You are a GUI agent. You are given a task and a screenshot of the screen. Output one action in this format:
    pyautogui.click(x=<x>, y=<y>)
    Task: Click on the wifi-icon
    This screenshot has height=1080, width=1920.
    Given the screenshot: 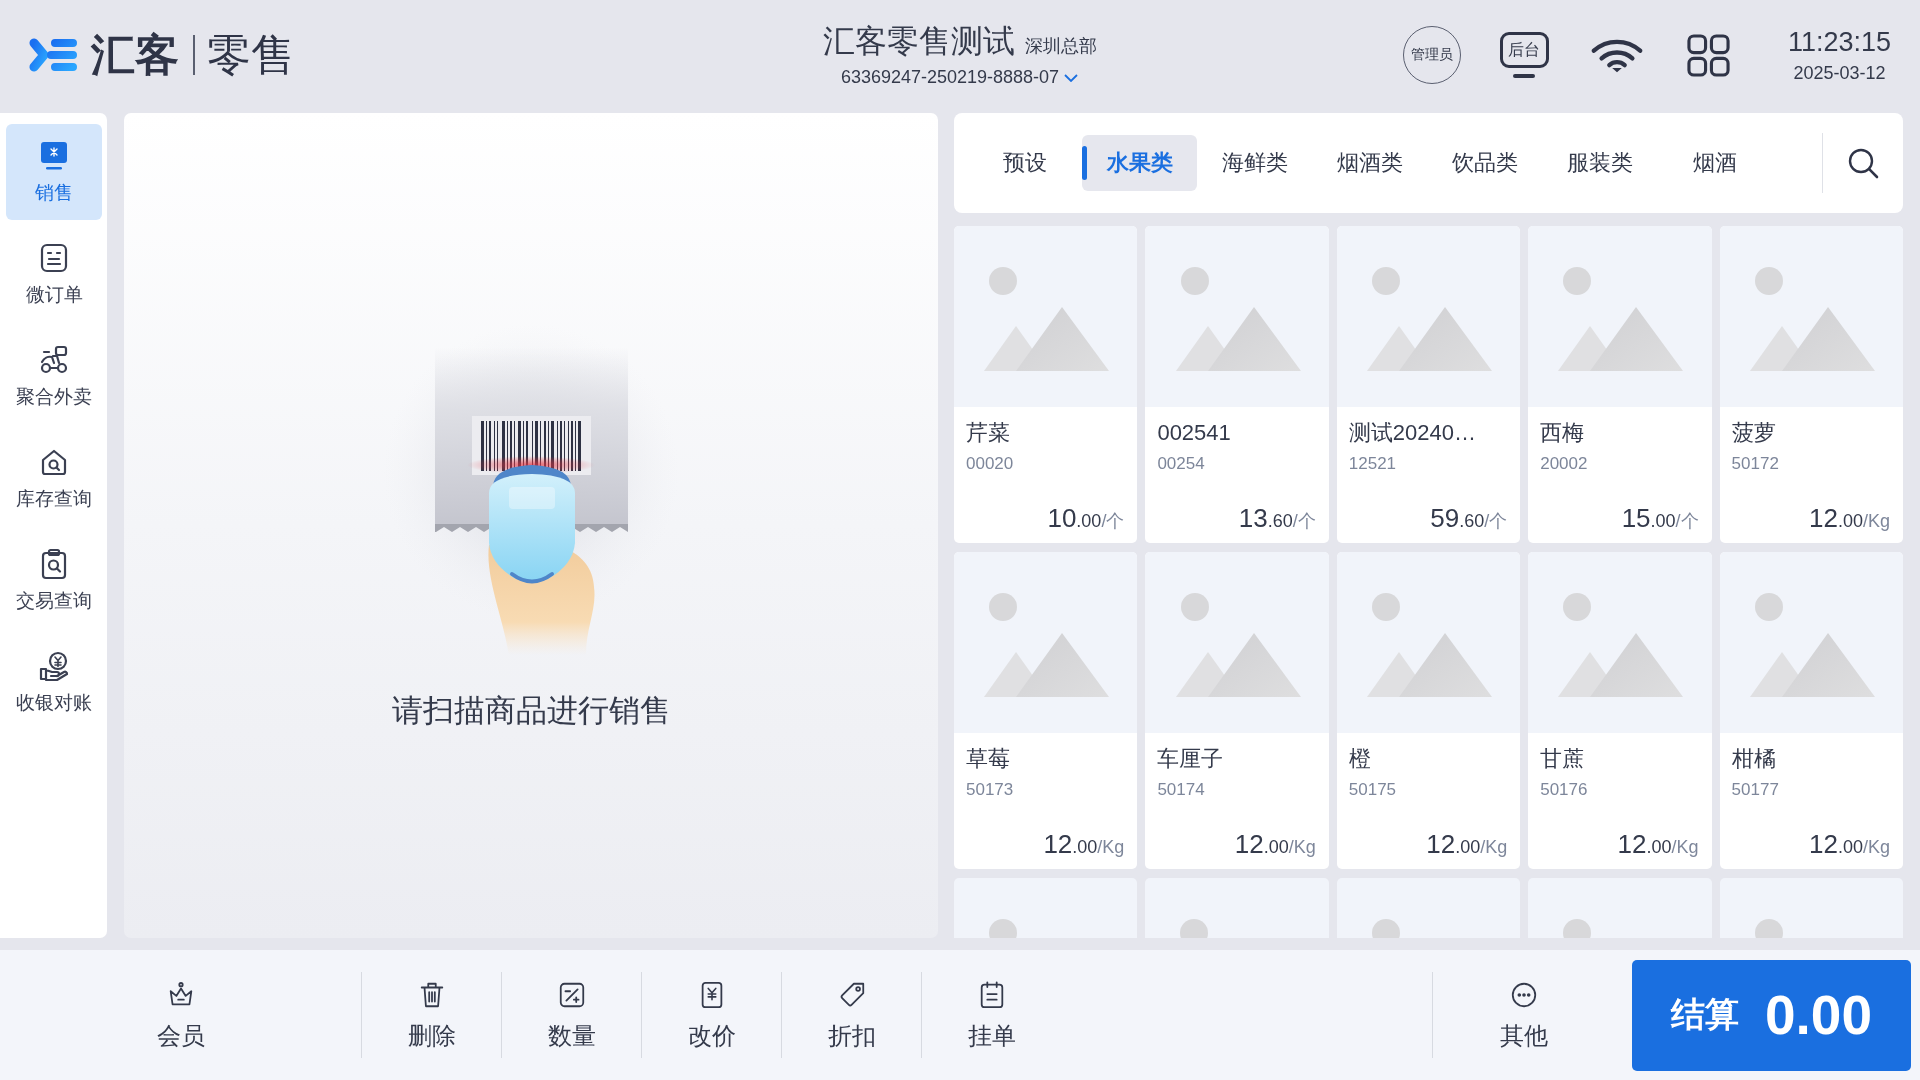 What is the action you would take?
    pyautogui.click(x=1616, y=55)
    